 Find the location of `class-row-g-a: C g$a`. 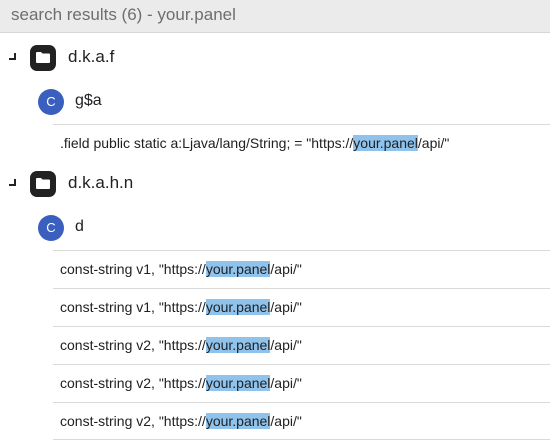

class-row-g-a: C g$a is located at coordinates (275, 102).